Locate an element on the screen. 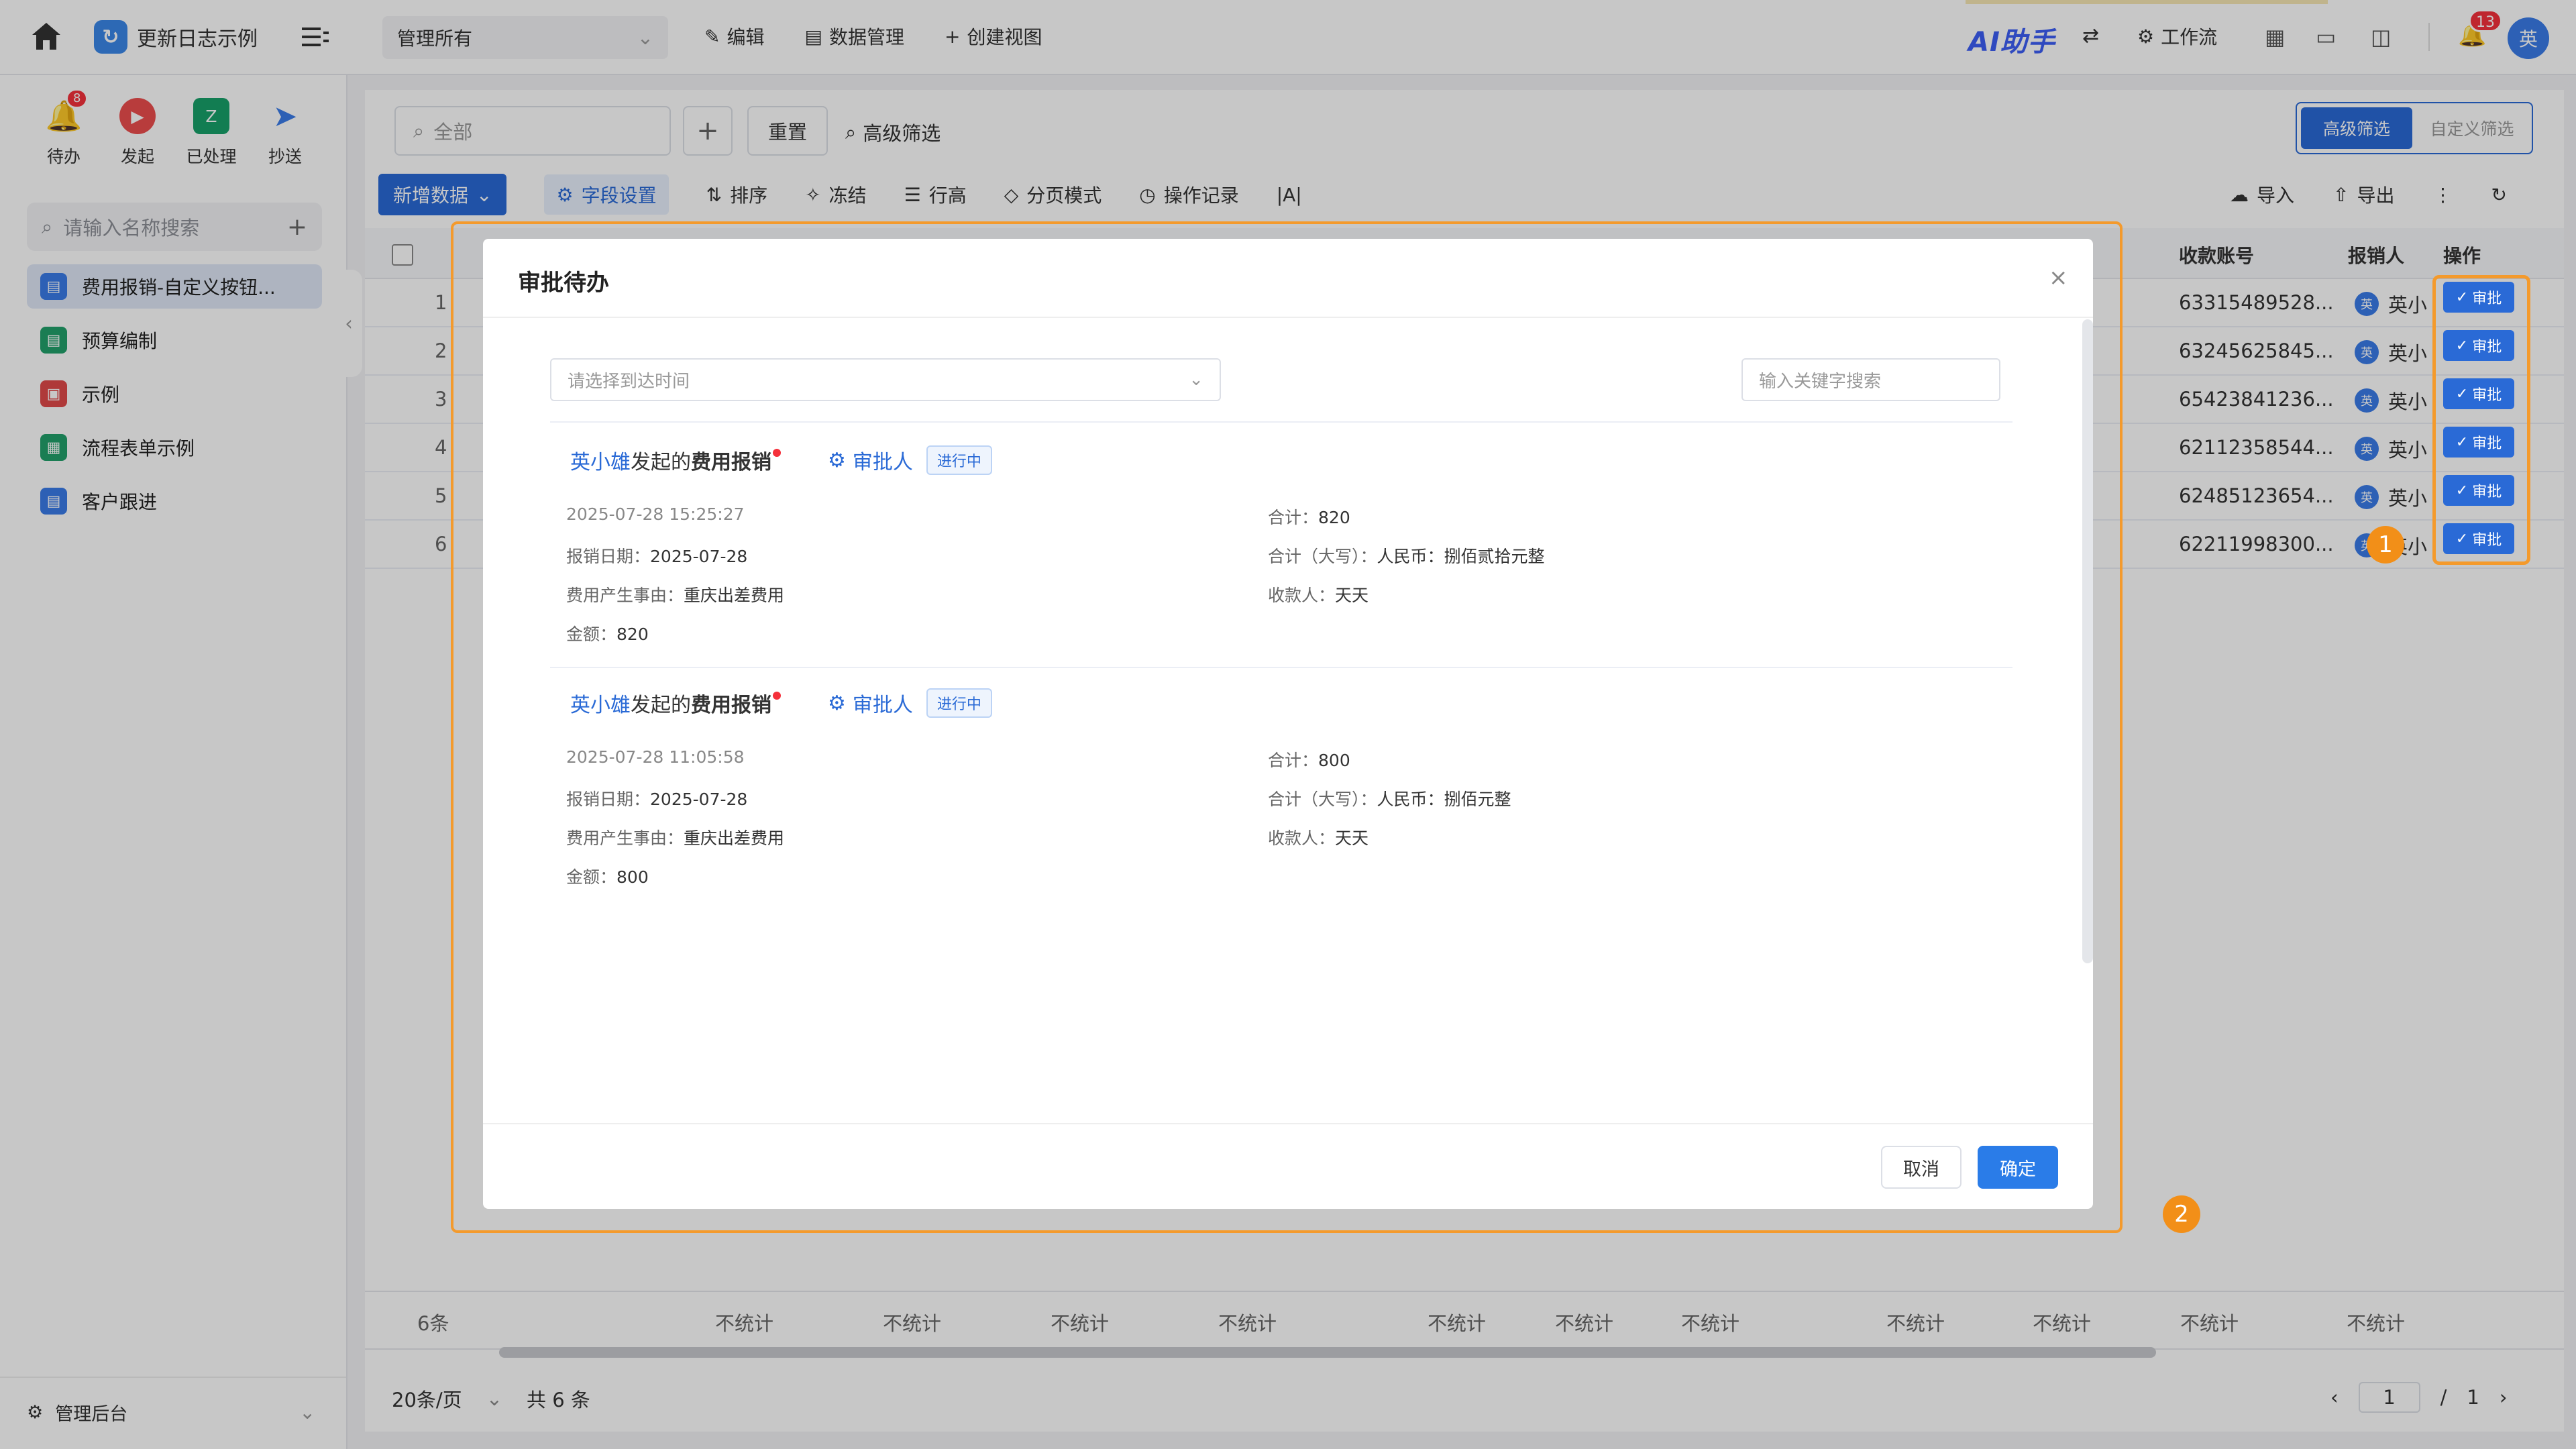 This screenshot has height=1449, width=2576. close-icon: × is located at coordinates (2058, 277).